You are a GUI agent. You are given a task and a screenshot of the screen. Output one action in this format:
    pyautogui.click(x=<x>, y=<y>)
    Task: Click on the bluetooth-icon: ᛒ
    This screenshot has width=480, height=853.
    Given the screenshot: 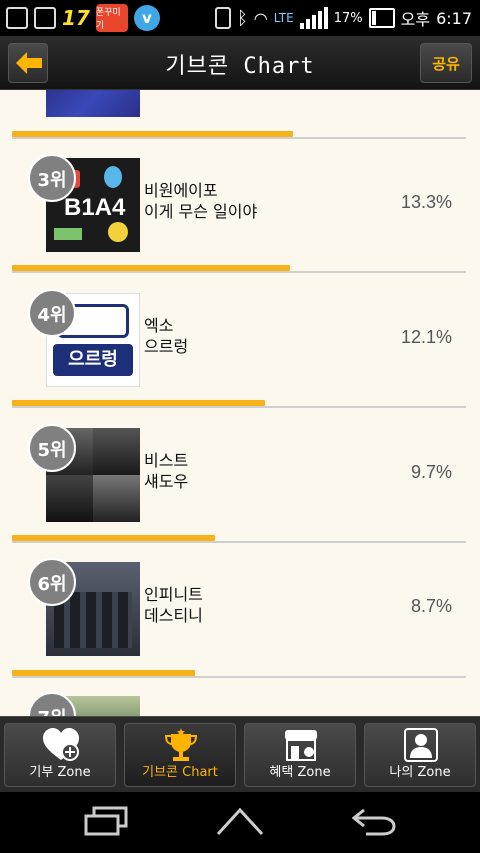 What is the action you would take?
    pyautogui.click(x=242, y=18)
    